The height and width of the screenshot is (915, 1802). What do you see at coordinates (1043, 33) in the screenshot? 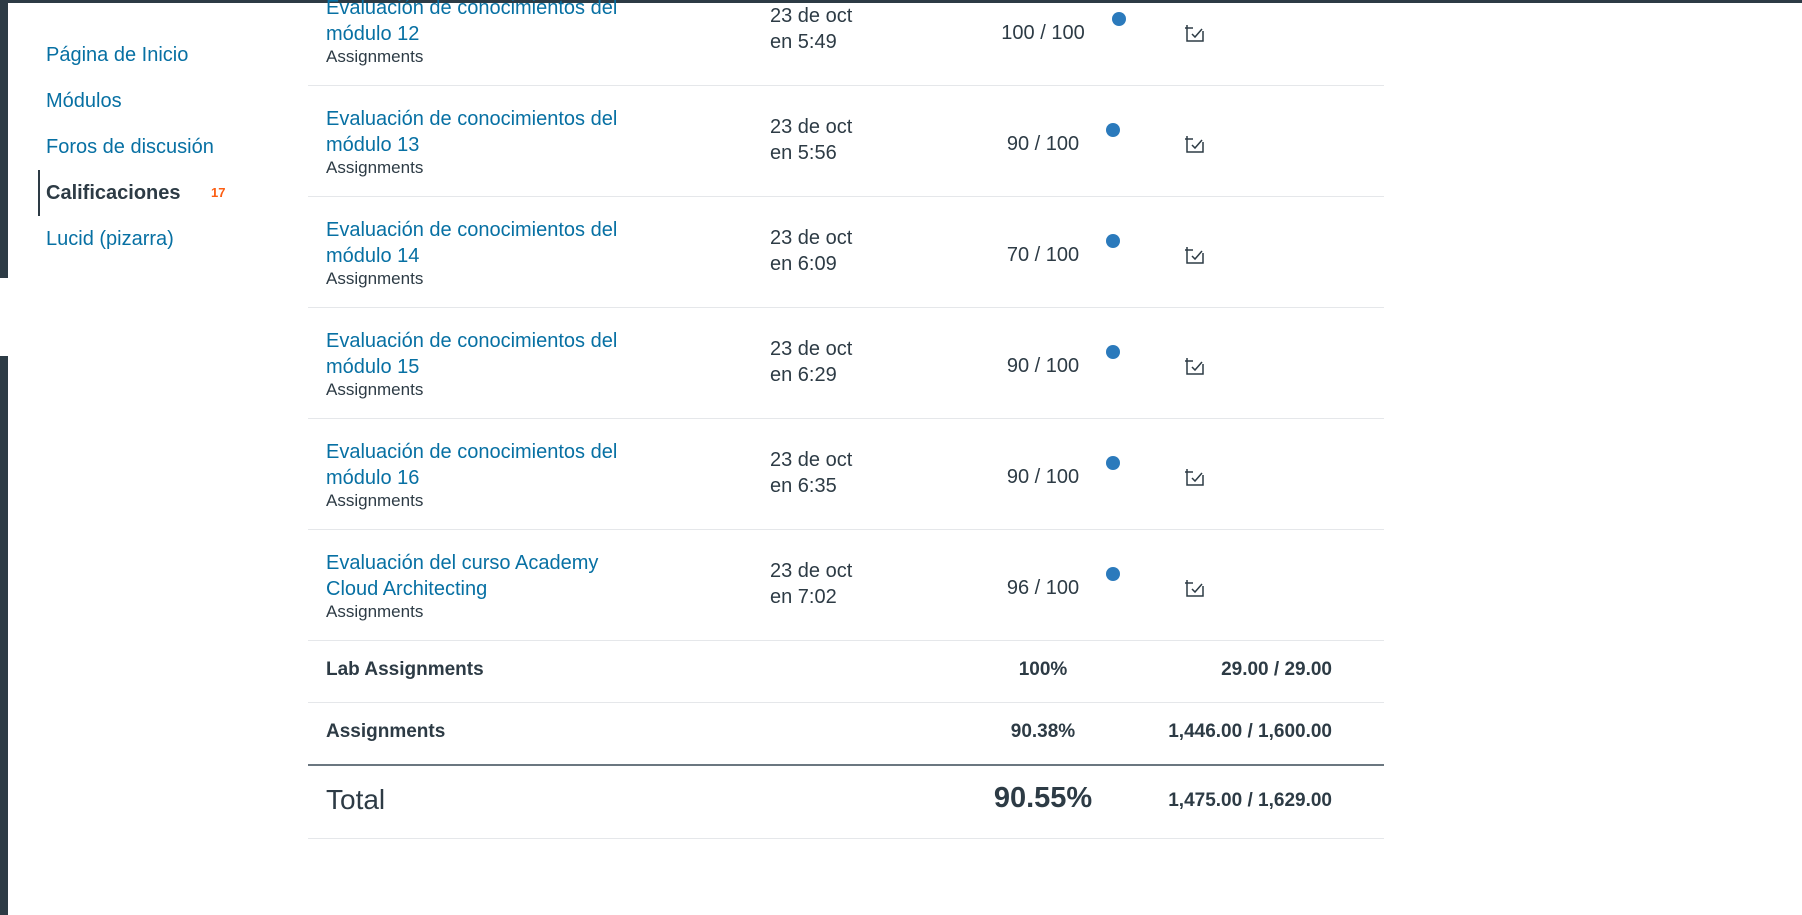
I see `score: 100 / 100` at bounding box center [1043, 33].